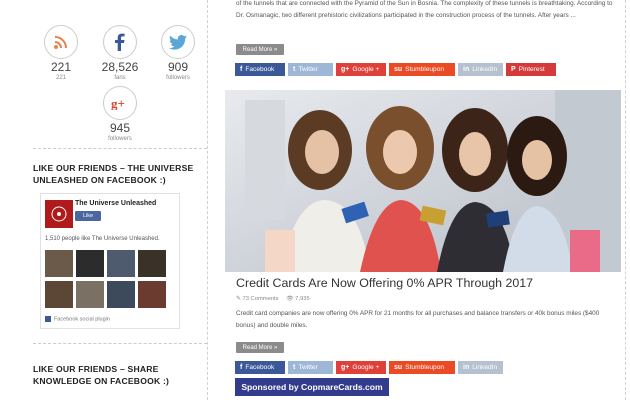  I want to click on counter-google-plus: g+ 945 followers, so click(120, 114).